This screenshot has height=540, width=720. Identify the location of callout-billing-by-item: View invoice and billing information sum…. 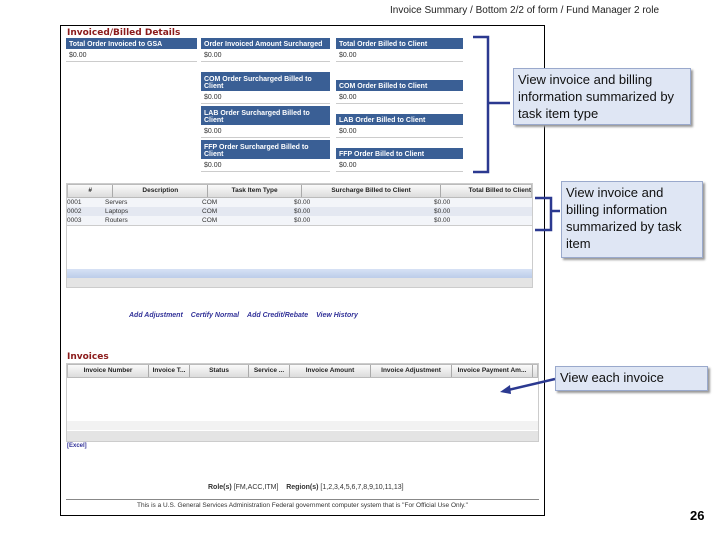
(632, 219).